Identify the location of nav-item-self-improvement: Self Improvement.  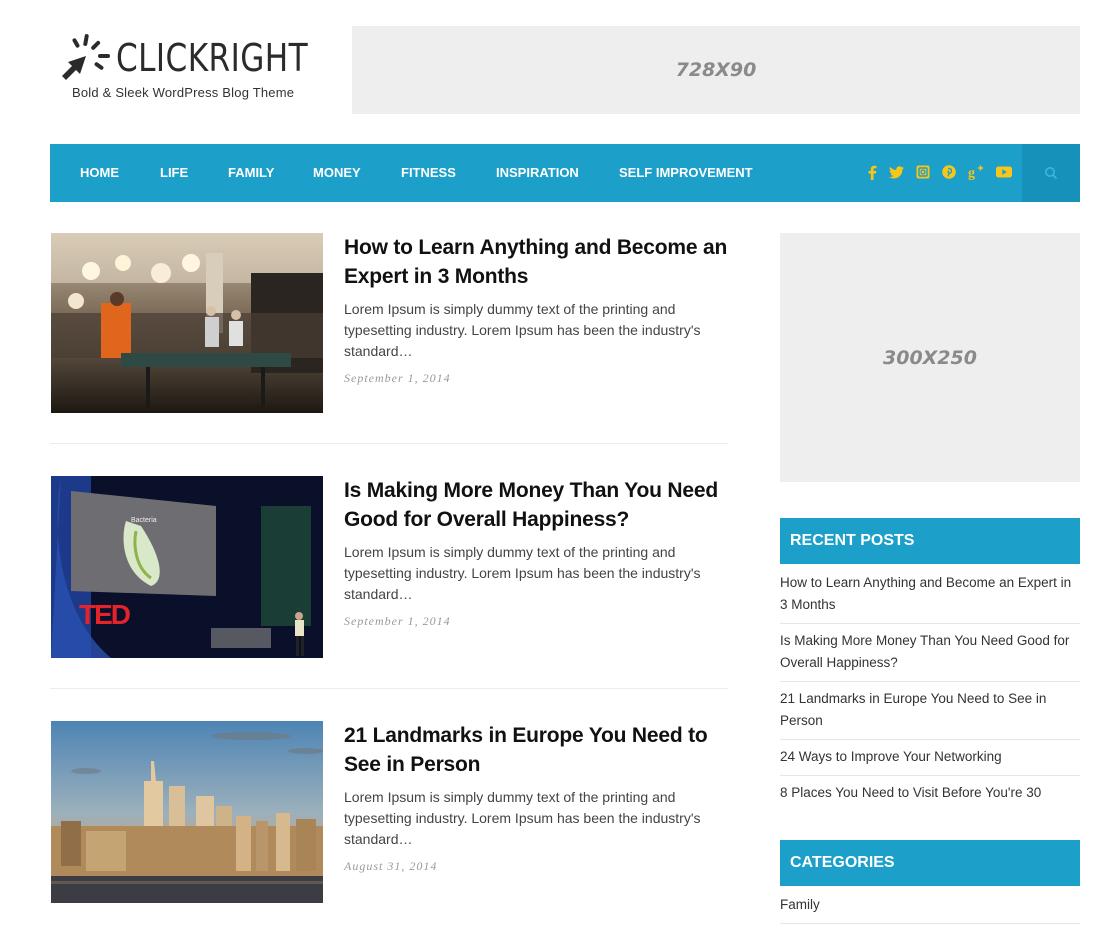
(686, 172).